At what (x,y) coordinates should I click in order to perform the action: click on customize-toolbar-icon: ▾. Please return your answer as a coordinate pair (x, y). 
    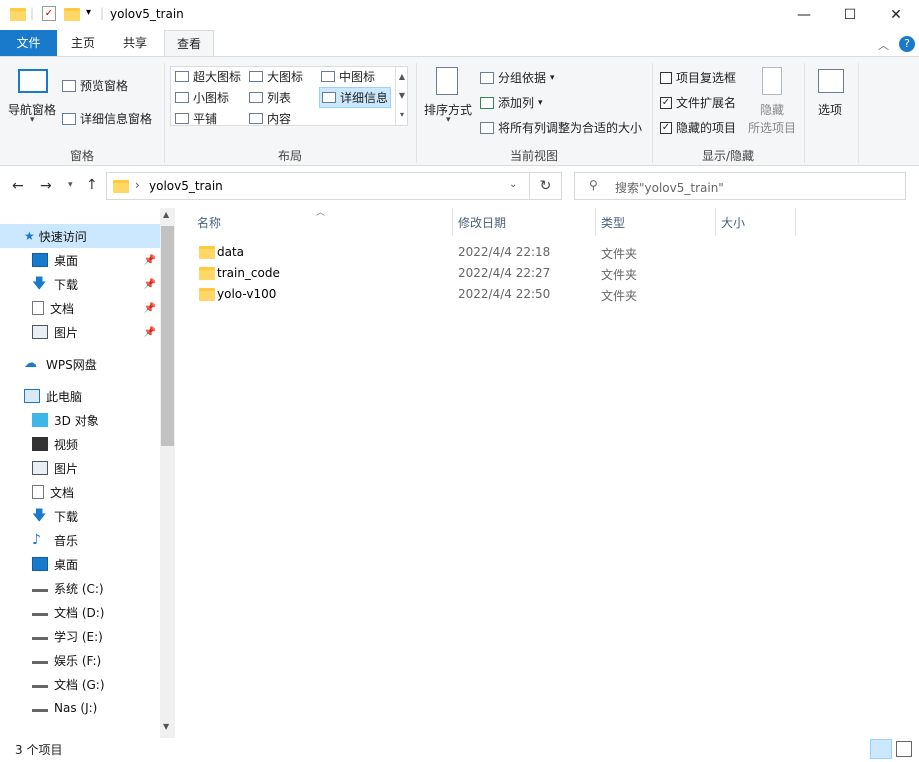
    Looking at the image, I should click on (88, 12).